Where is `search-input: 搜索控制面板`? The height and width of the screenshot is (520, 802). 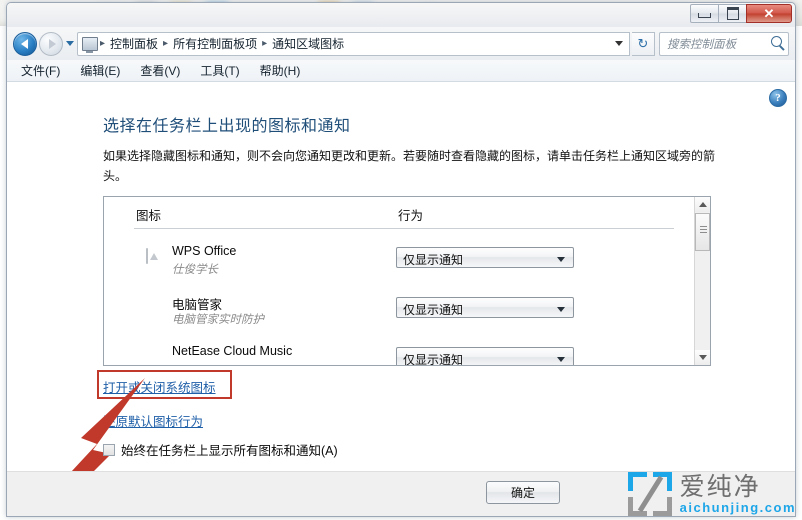
search-input: 搜索控制面板 is located at coordinates (724, 43).